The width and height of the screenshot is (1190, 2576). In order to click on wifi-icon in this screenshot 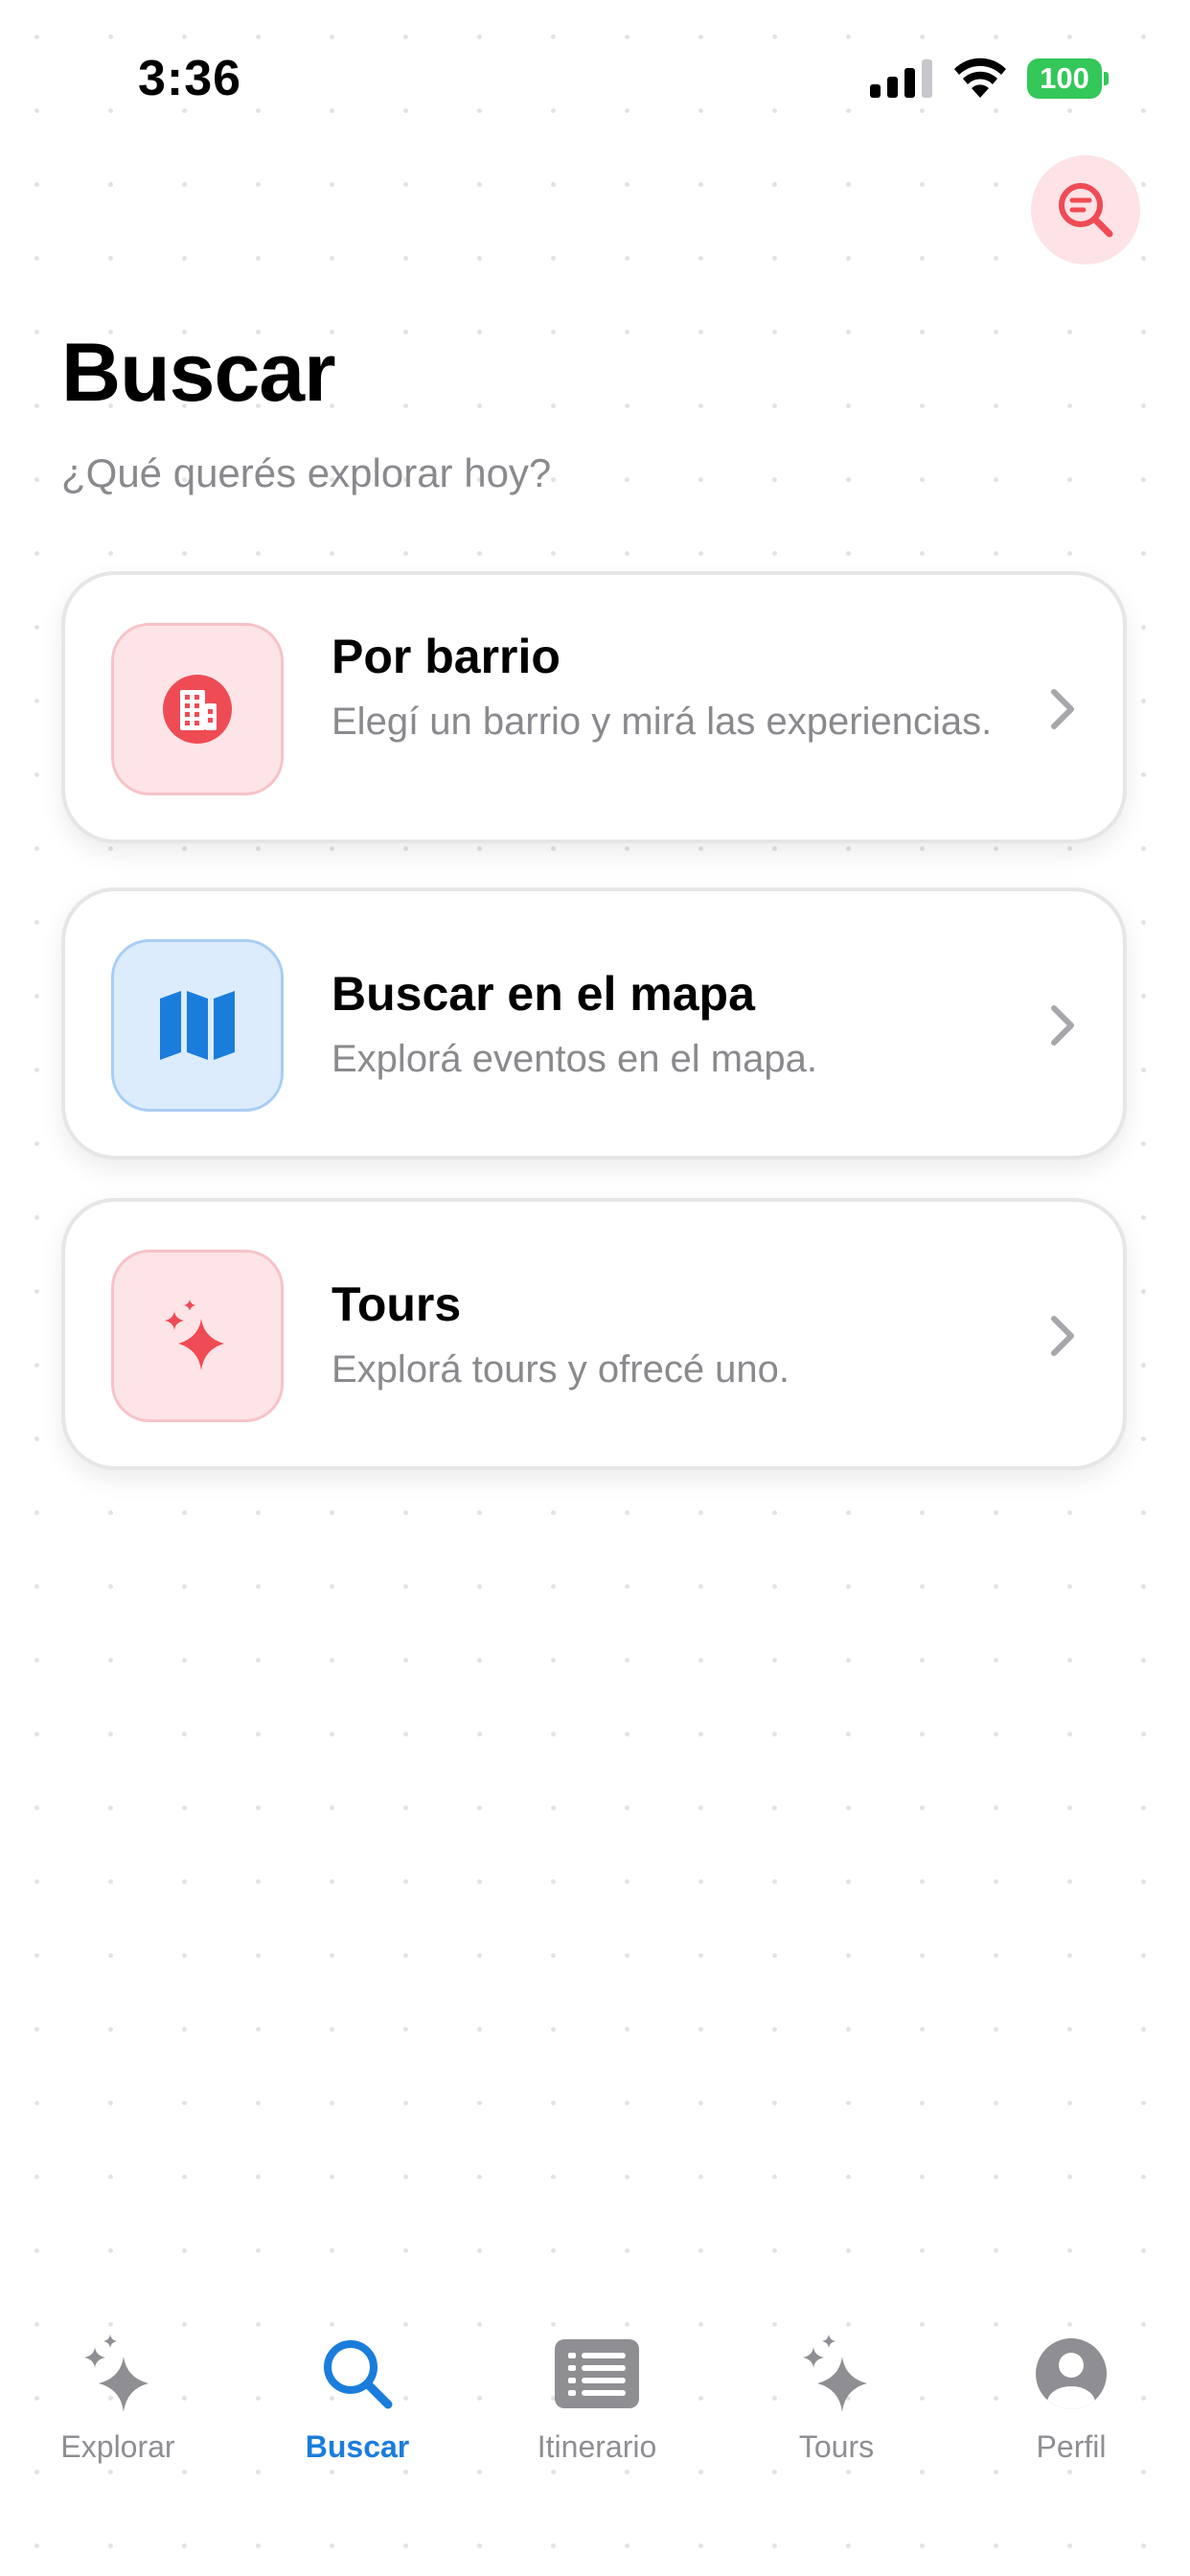, I will do `click(980, 78)`.